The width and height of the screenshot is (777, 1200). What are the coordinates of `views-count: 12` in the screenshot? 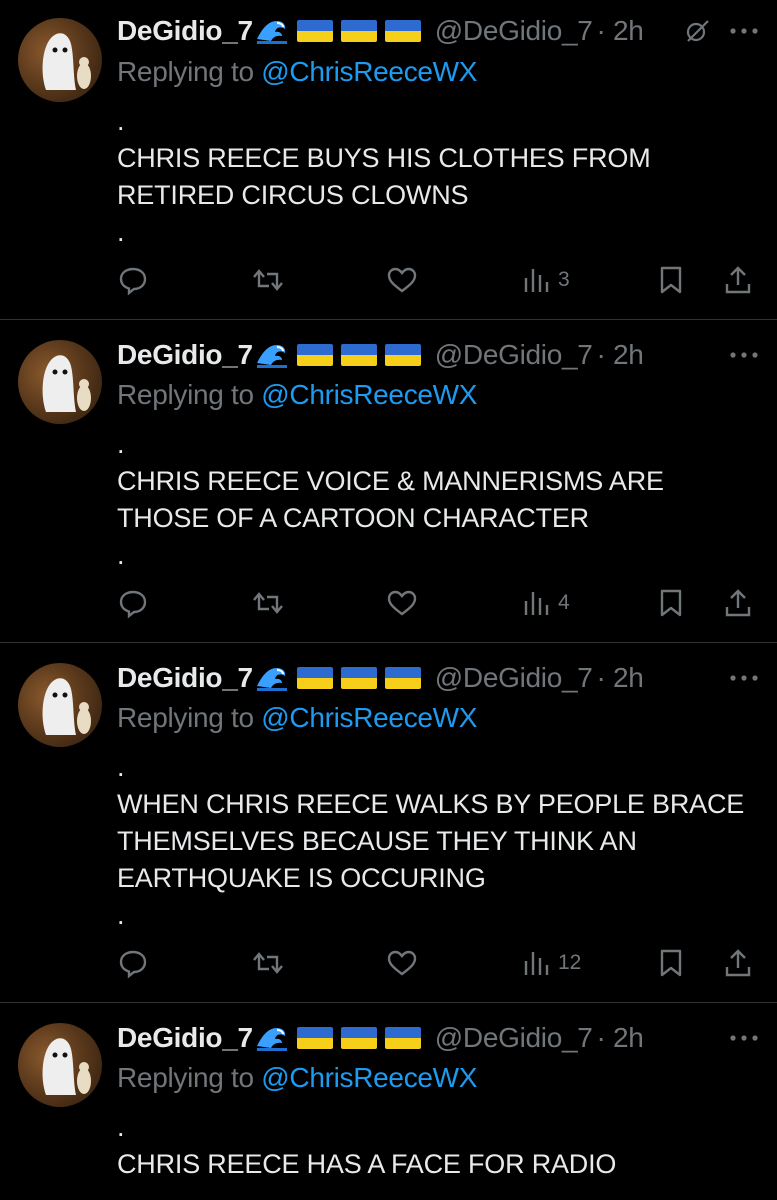 It's located at (570, 962).